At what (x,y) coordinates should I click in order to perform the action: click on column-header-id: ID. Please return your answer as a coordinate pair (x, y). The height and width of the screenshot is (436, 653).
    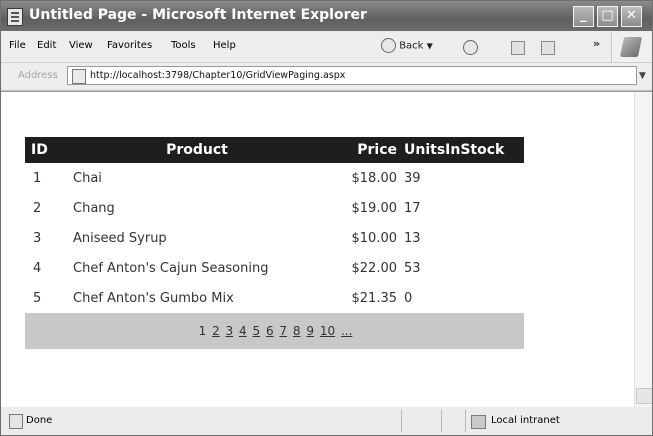
    Looking at the image, I should click on (43, 150).